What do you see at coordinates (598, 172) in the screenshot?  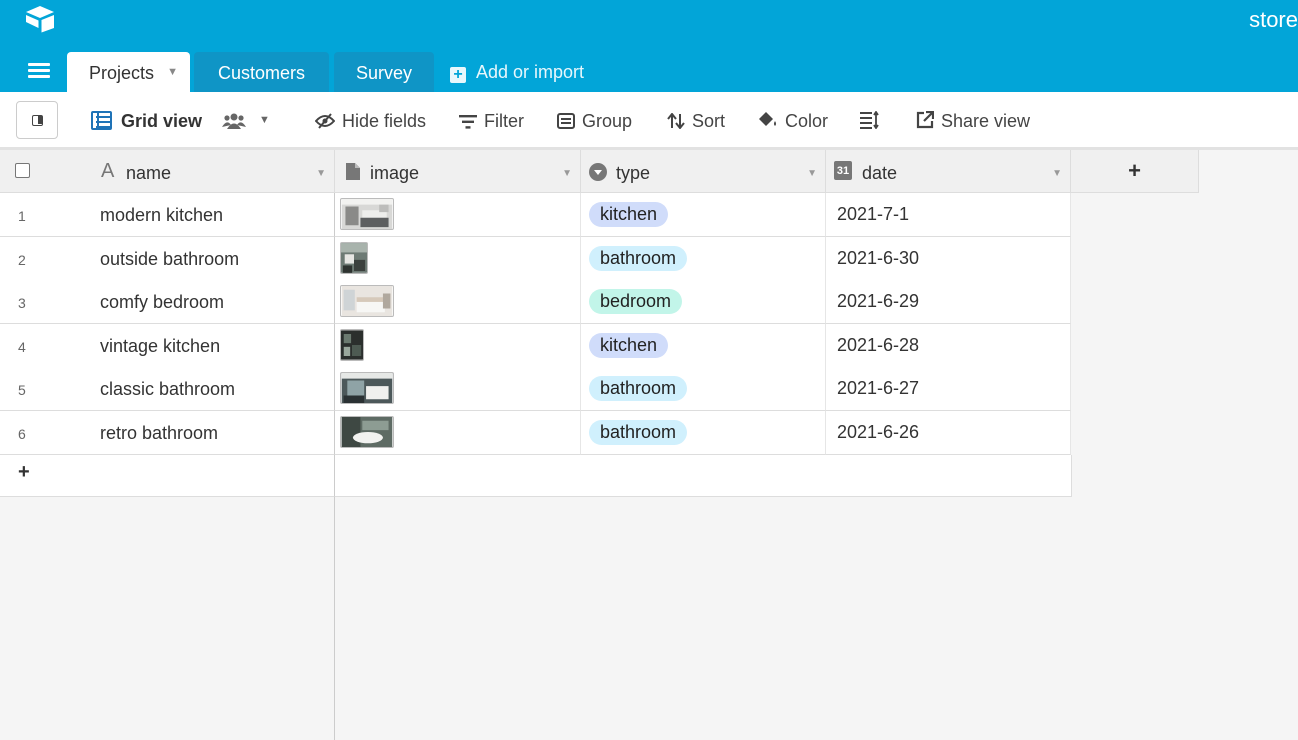 I see `single-select-field-icon` at bounding box center [598, 172].